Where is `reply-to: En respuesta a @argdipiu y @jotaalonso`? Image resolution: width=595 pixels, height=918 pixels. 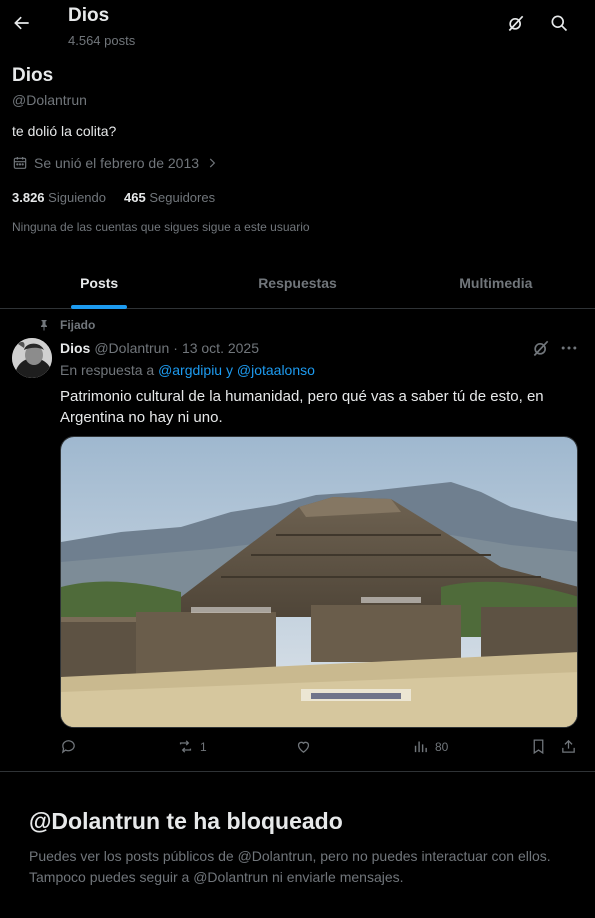
reply-to: En respuesta a @argdipiu y @jotaalonso is located at coordinates (187, 370).